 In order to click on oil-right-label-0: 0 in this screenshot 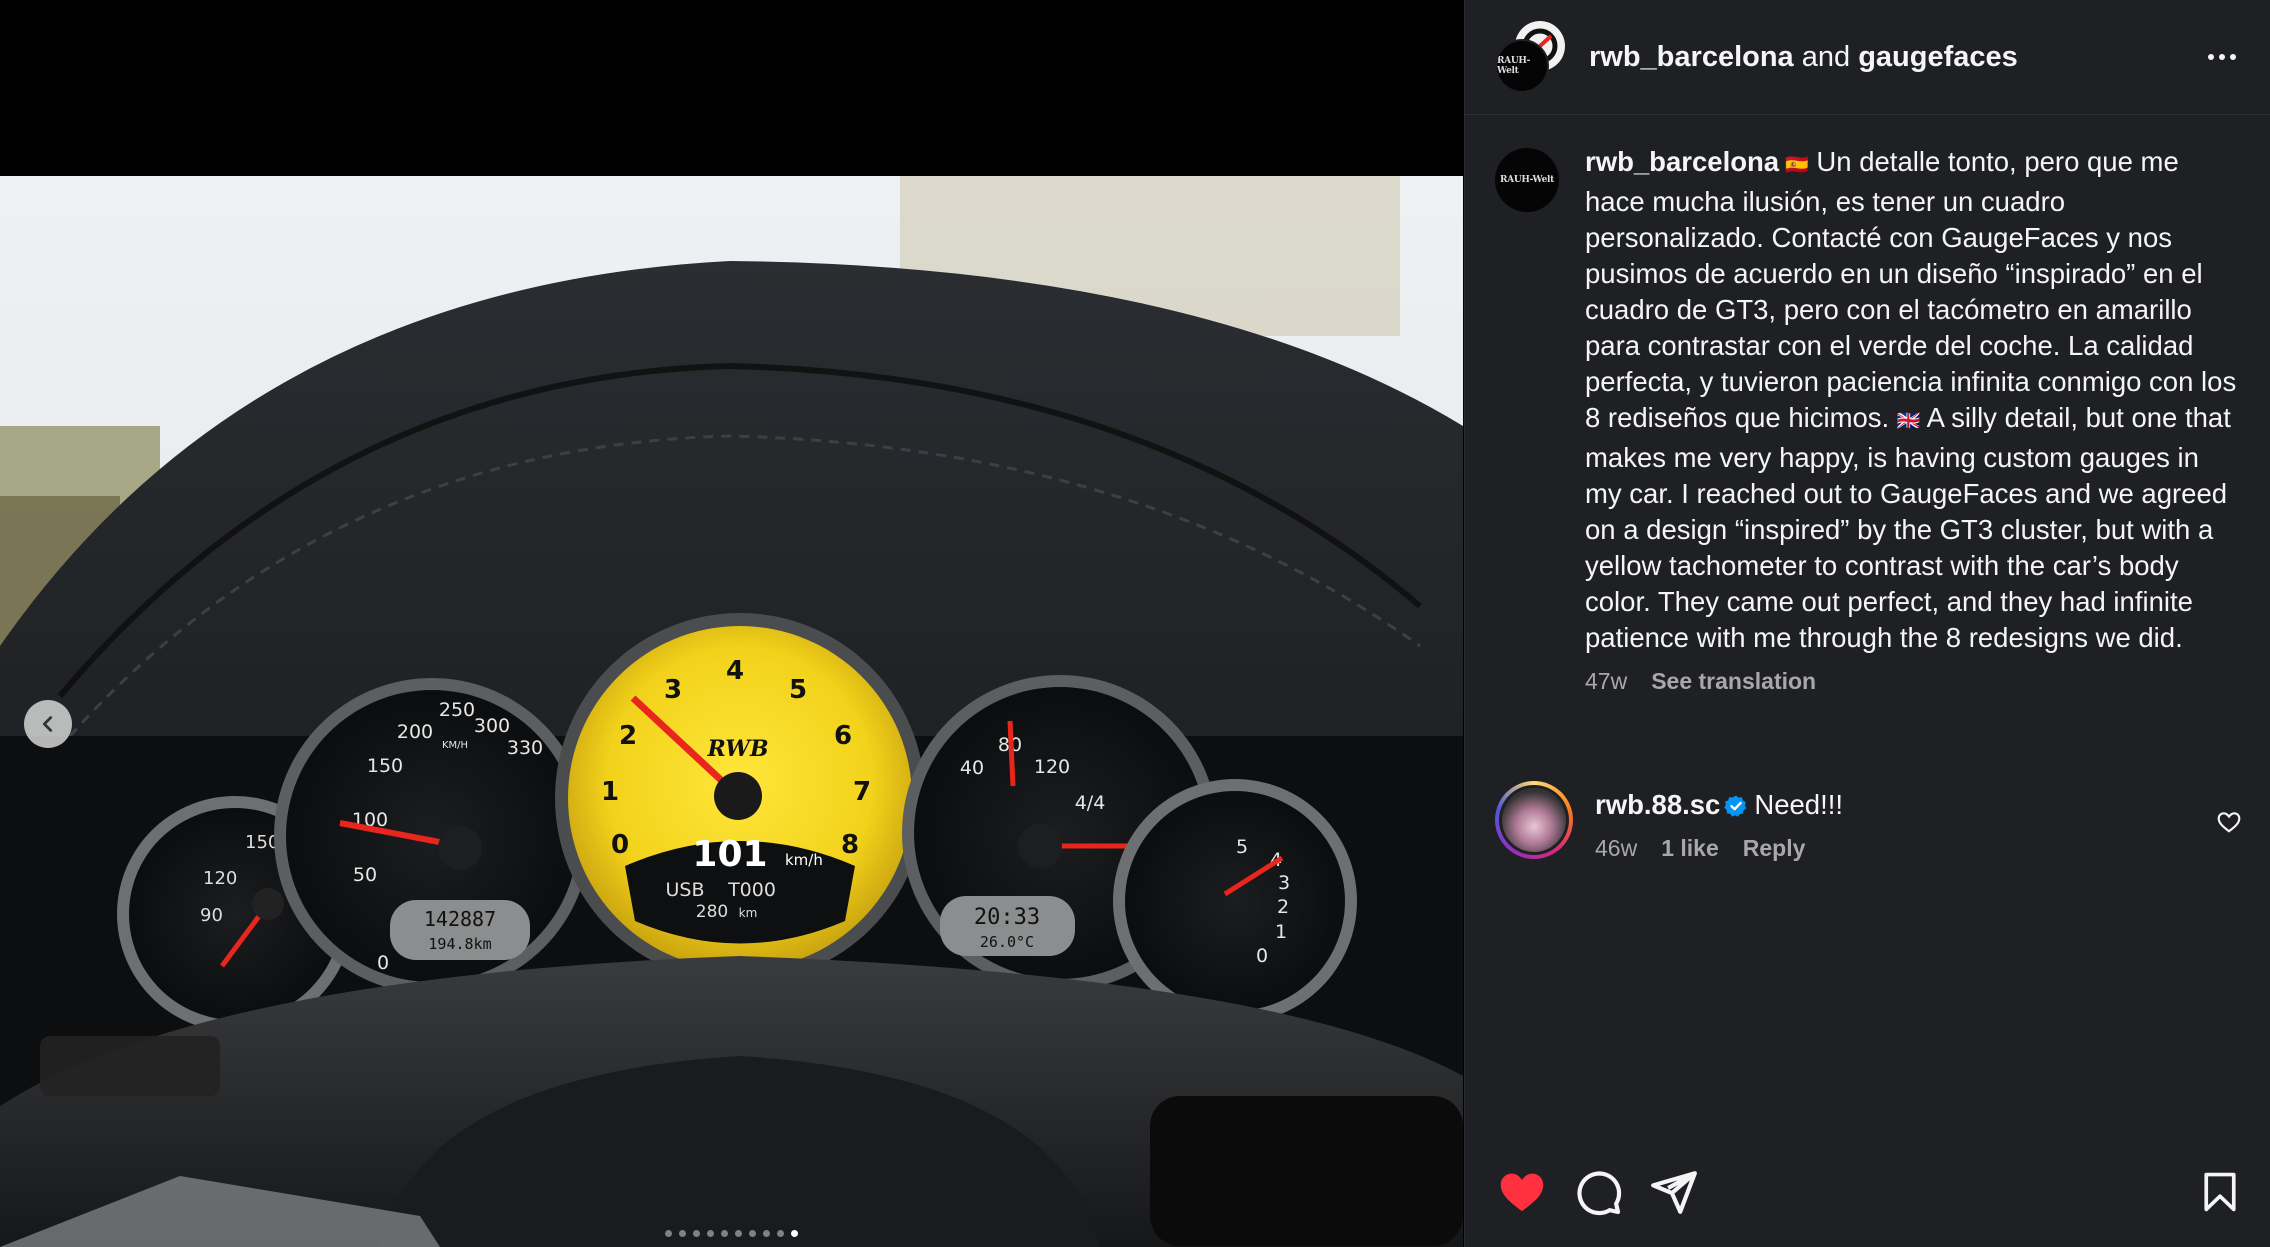, I will do `click(1262, 956)`.